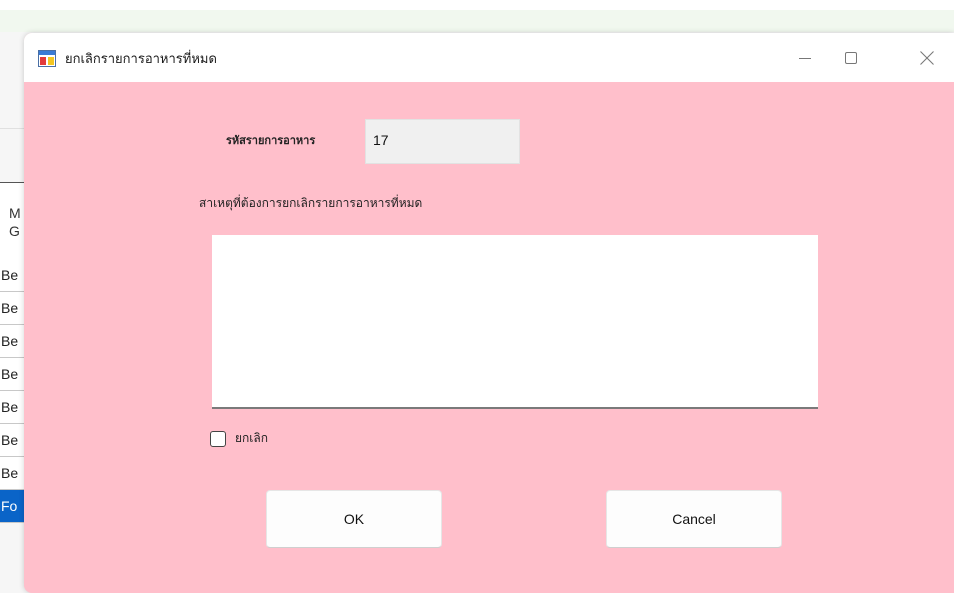 This screenshot has width=954, height=593. I want to click on food-code-label: รหัสรายการอาหาร, so click(271, 140).